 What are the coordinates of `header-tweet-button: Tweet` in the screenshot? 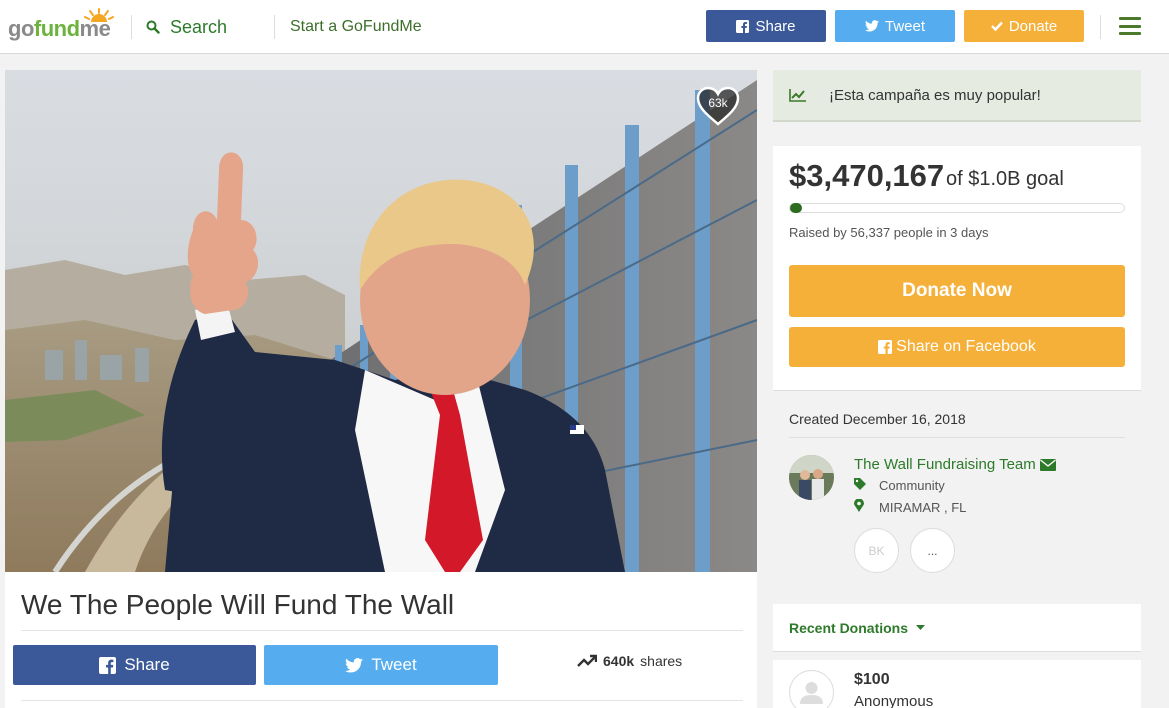 It's located at (895, 26).